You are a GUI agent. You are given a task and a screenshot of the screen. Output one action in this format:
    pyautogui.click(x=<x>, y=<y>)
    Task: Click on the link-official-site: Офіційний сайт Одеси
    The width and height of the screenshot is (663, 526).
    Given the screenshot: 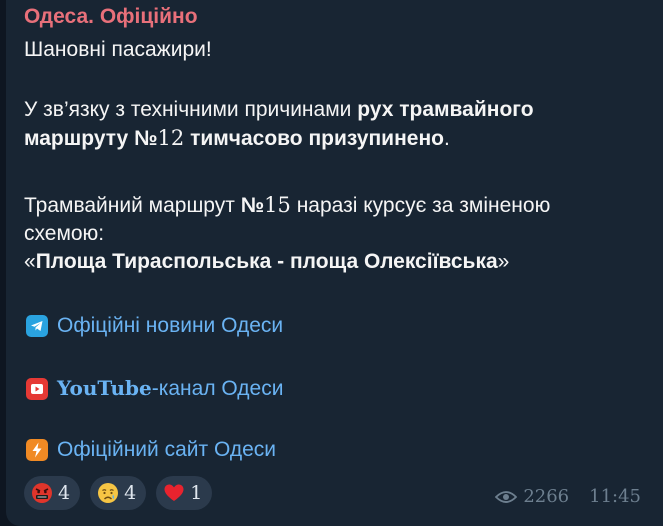 What is the action you would take?
    pyautogui.click(x=151, y=450)
    